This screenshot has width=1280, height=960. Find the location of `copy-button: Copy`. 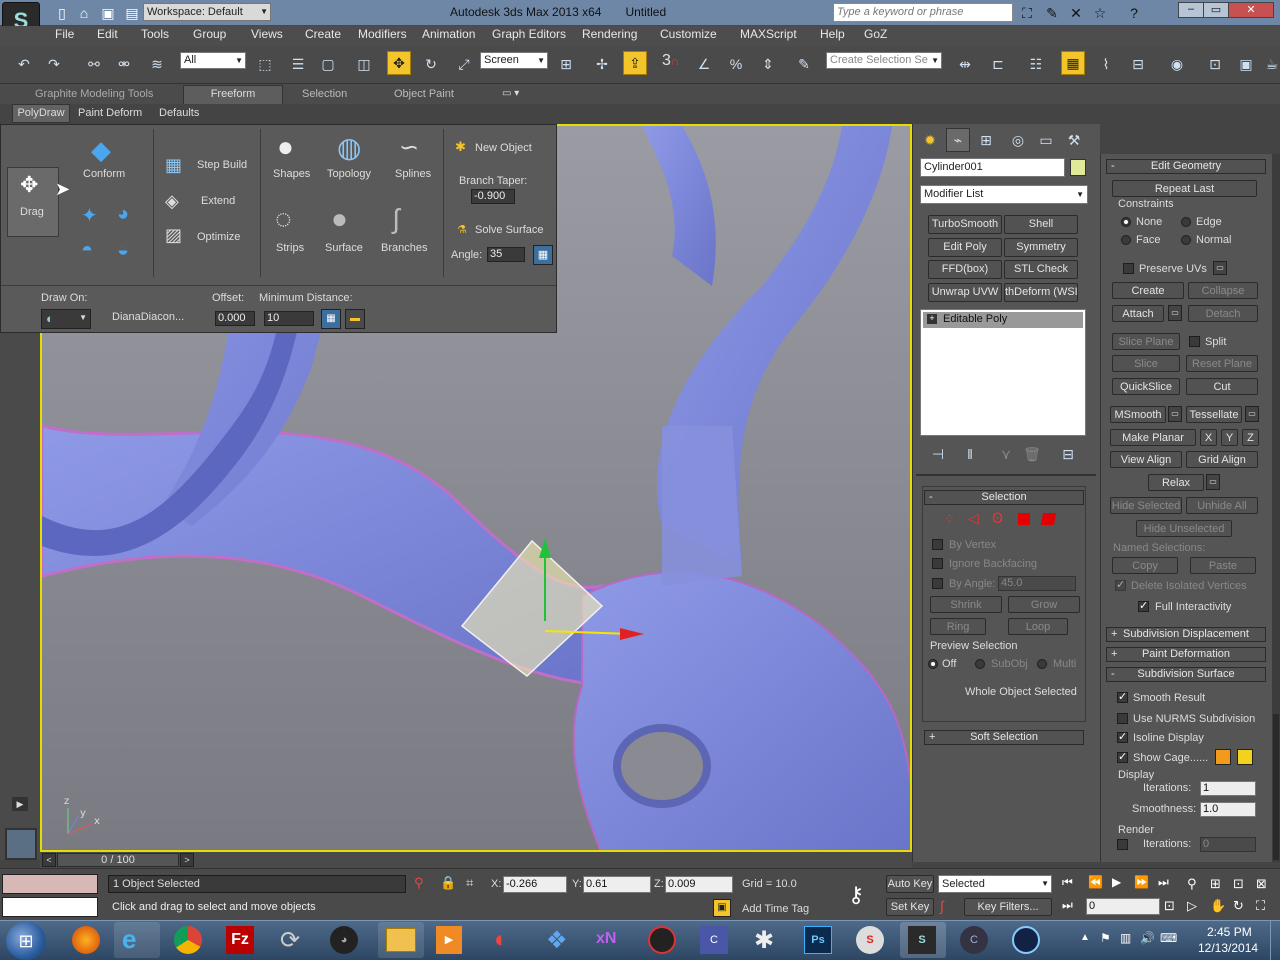

copy-button: Copy is located at coordinates (1145, 565).